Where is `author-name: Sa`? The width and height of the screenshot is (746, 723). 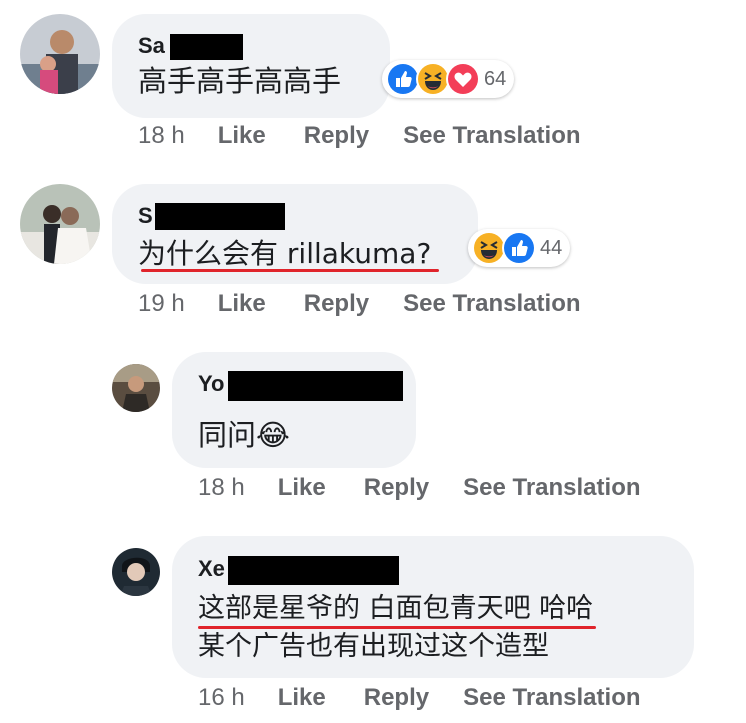
author-name: Sa is located at coordinates (151, 46).